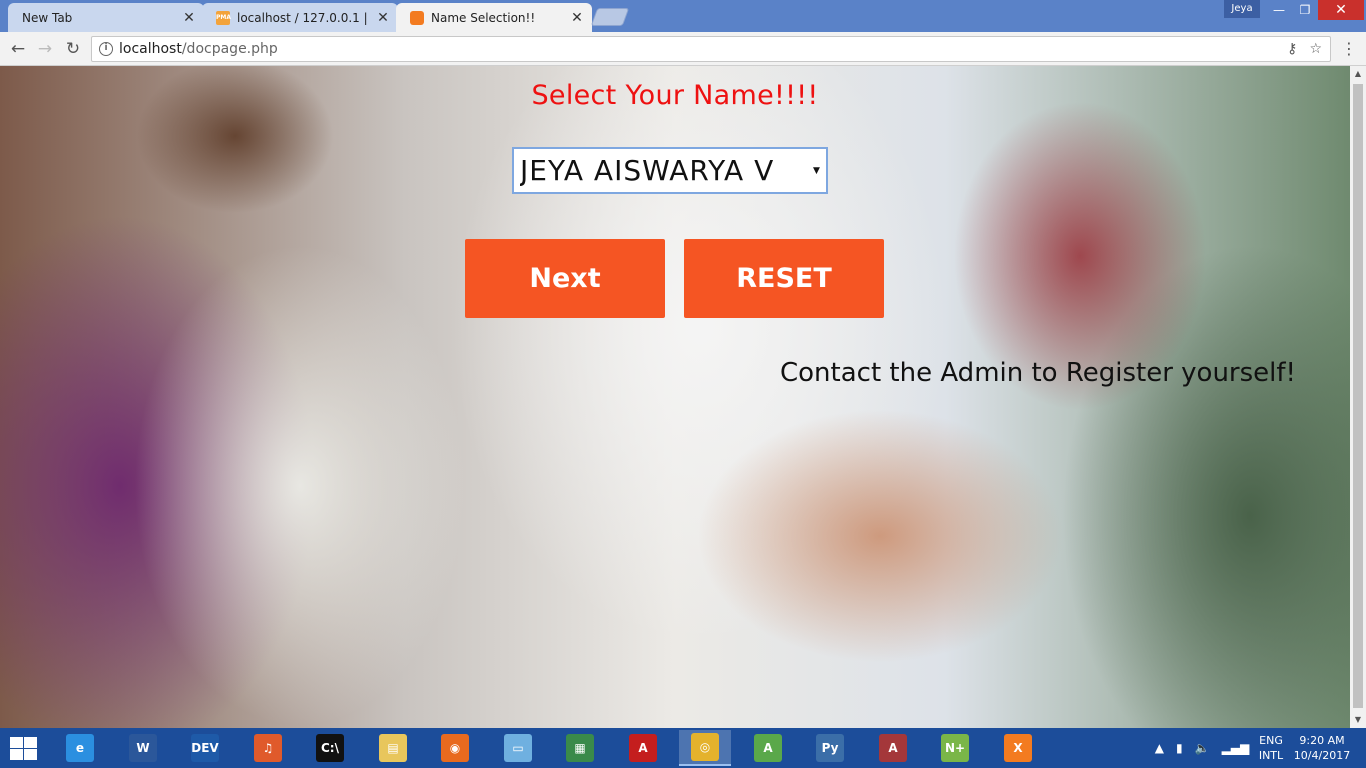 Image resolution: width=1366 pixels, height=768 pixels. I want to click on language-indicator: ENG INTL, so click(1271, 748).